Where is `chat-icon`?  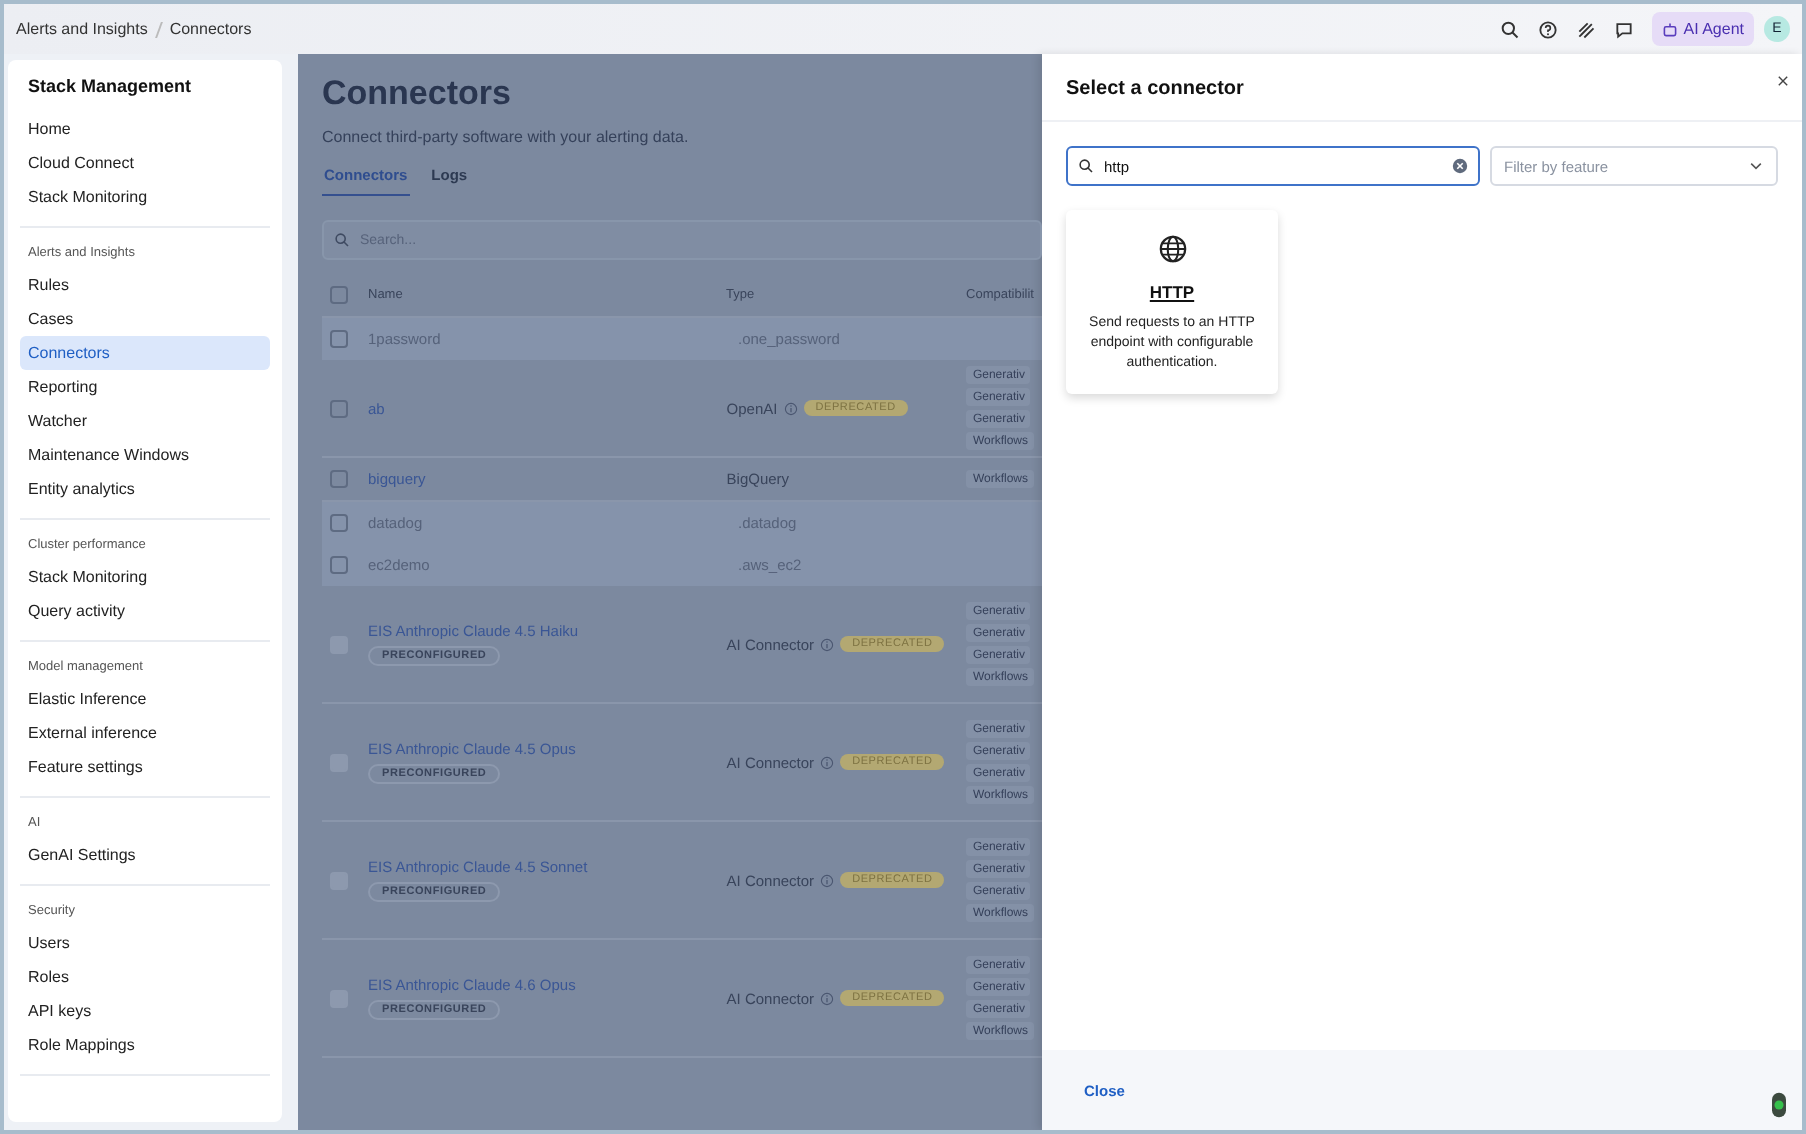 chat-icon is located at coordinates (1623, 29).